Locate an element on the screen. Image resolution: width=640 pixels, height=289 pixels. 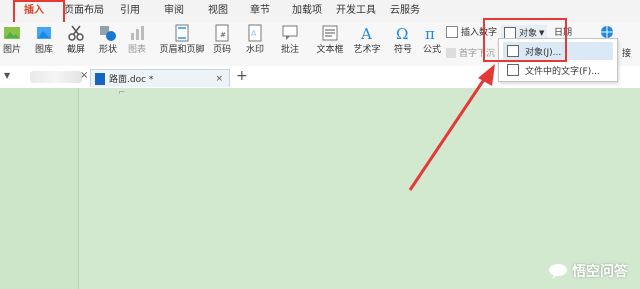
margin-line is located at coordinates (78, 188).